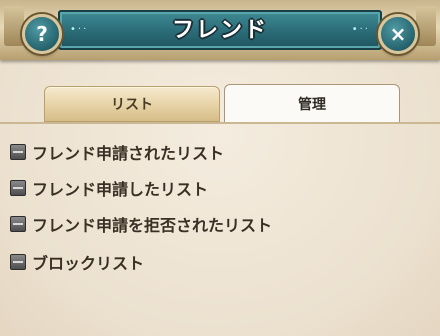 This screenshot has height=336, width=440. What do you see at coordinates (152, 225) in the screenshot?
I see `menu-item-label: フレンド申請を拒否されたリスト` at bounding box center [152, 225].